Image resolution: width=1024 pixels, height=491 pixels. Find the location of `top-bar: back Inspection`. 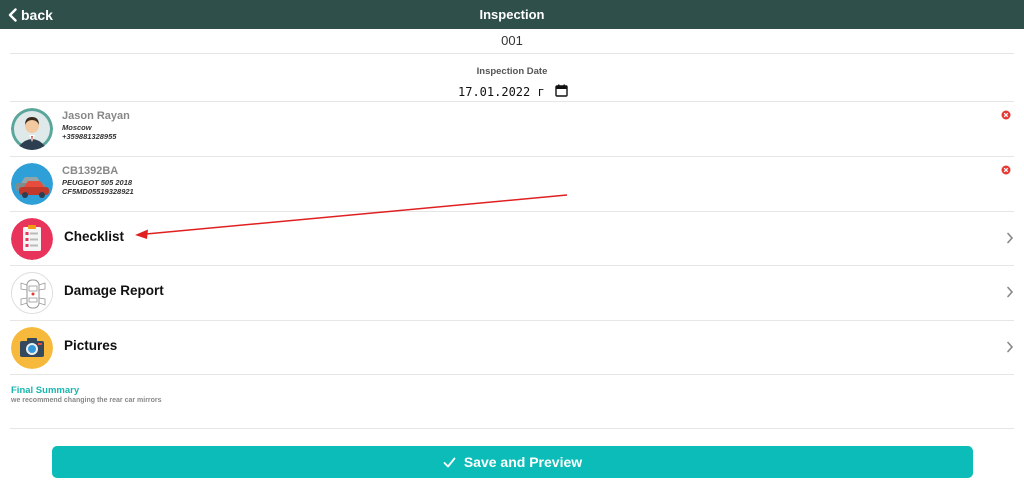

top-bar: back Inspection is located at coordinates (512, 14).